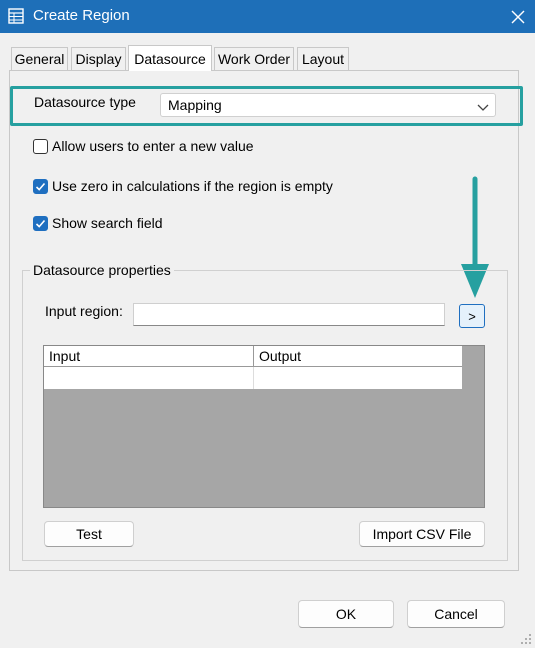 This screenshot has width=535, height=648. Describe the element at coordinates (526, 638) in the screenshot. I see `resize-grip-icon` at that location.